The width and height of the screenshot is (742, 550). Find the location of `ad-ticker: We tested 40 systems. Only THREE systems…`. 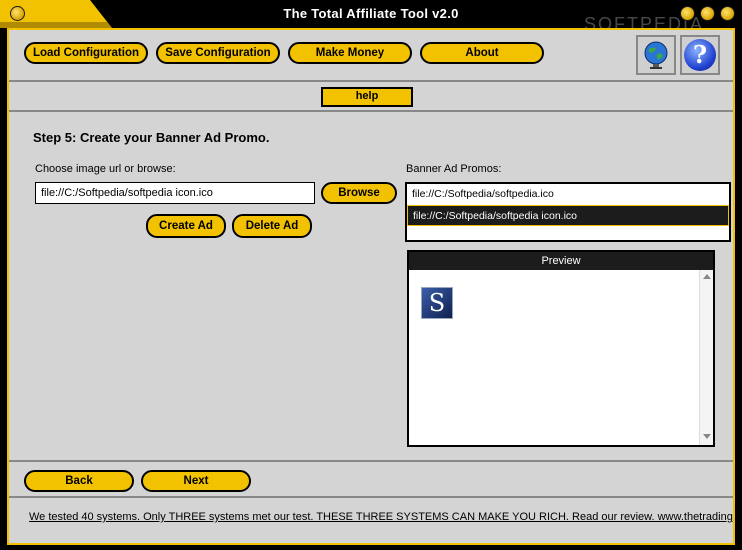

ad-ticker: We tested 40 systems. Only THREE systems… is located at coordinates (381, 518).